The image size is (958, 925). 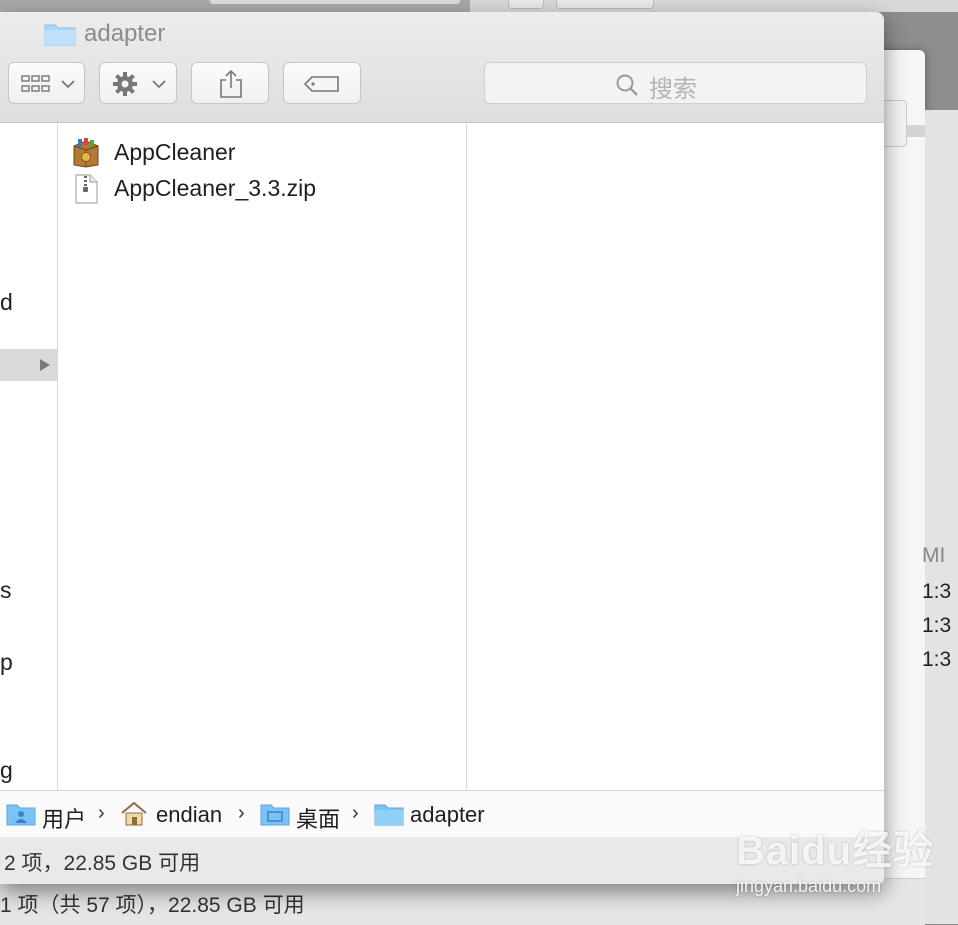 What do you see at coordinates (893, 123) in the screenshot?
I see `background-window-field` at bounding box center [893, 123].